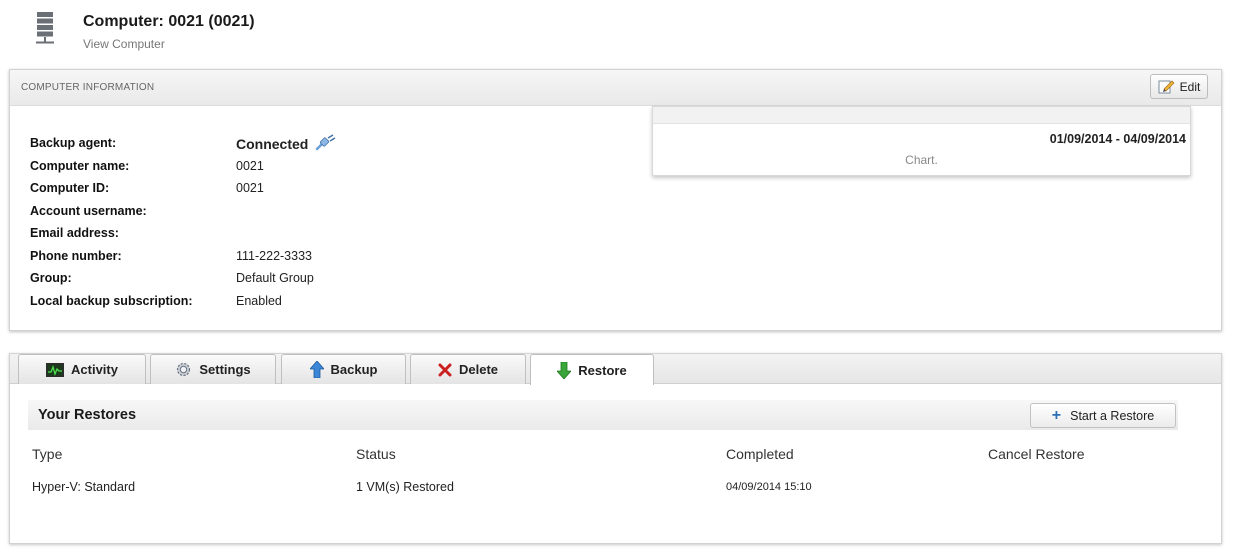  What do you see at coordinates (80, 165) in the screenshot?
I see `detail-label: Computer name:` at bounding box center [80, 165].